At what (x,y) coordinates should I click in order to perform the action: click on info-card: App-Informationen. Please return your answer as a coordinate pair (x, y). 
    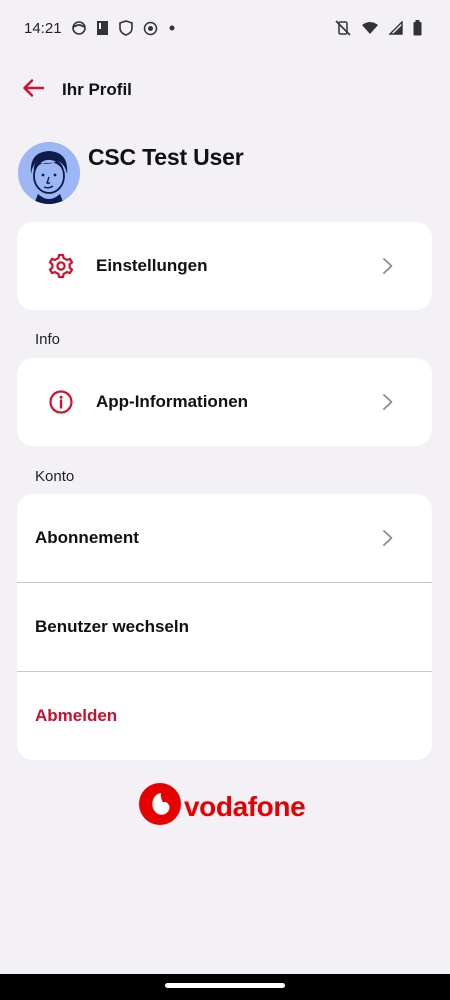
    Looking at the image, I should click on (224, 402).